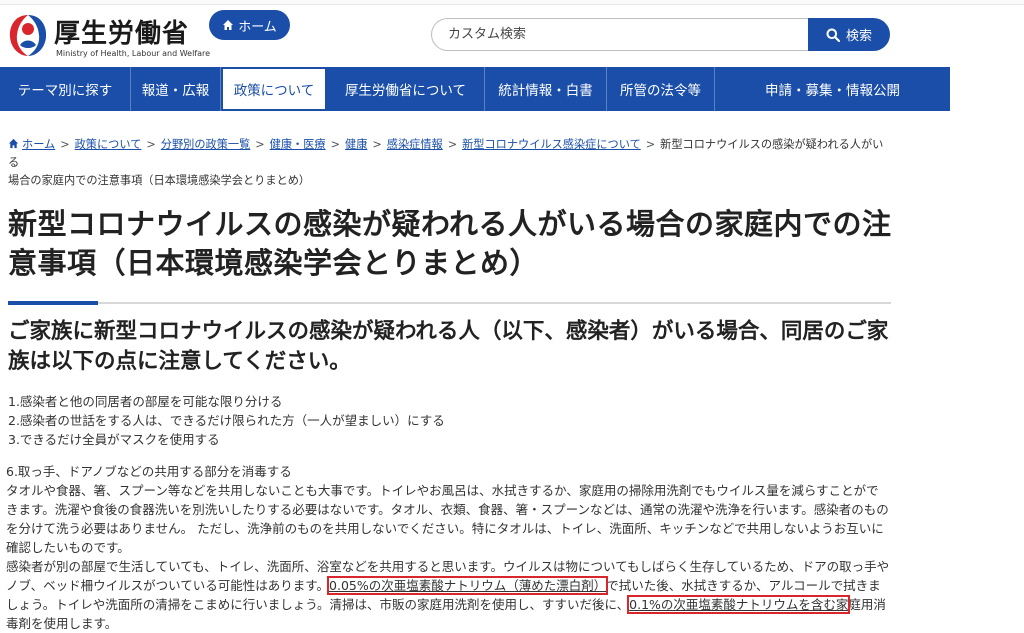 This screenshot has height=633, width=1024. Describe the element at coordinates (145, 401) in the screenshot. I see `list-item: 1.感染者と他の同居者の部屋を可能な限り分ける` at that location.